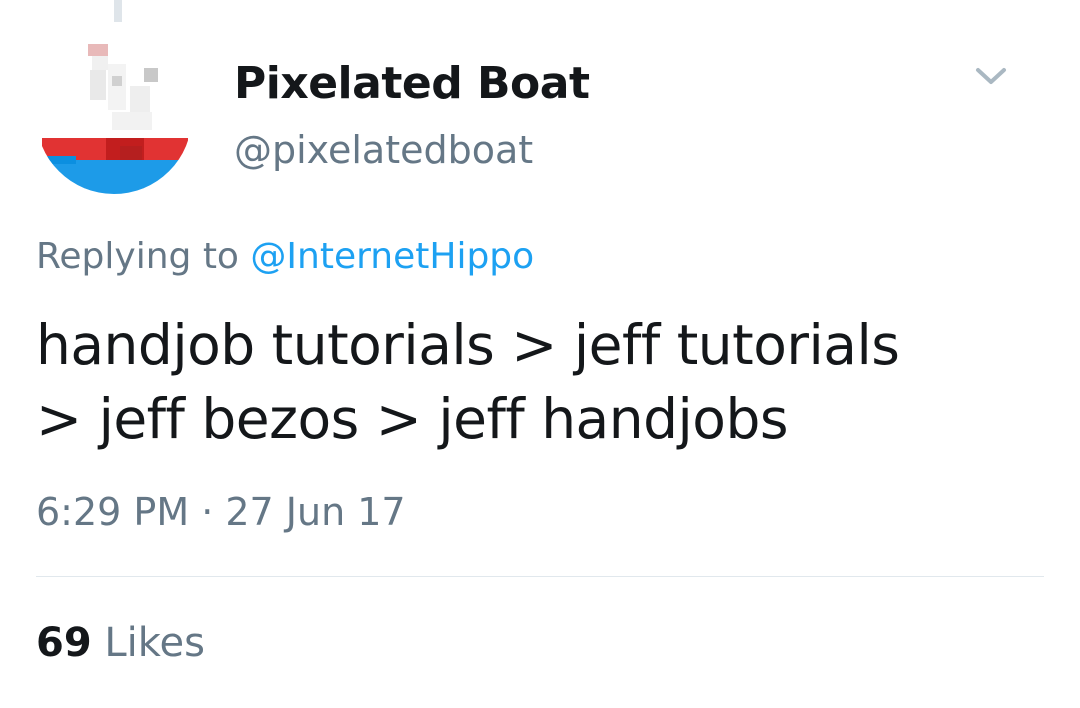 This screenshot has height=708, width=1080. Describe the element at coordinates (392, 256) in the screenshot. I see `reply-mention-link: @InternetHippo` at that location.